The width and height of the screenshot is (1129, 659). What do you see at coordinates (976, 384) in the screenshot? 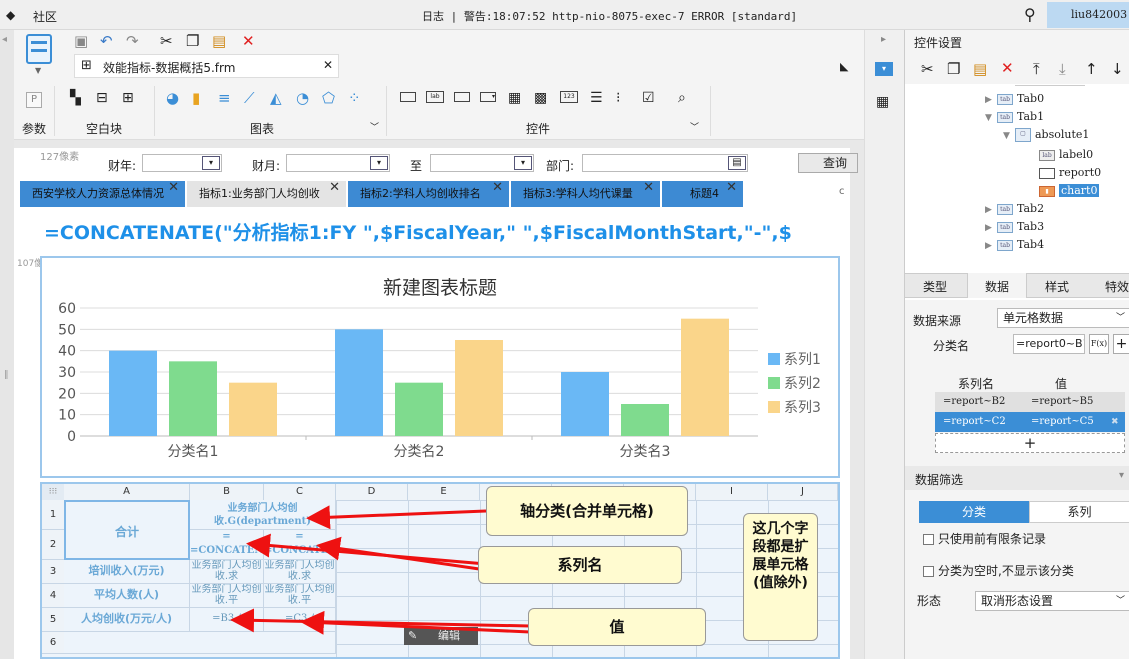
I see `series-name-header: 系列名` at bounding box center [976, 384].